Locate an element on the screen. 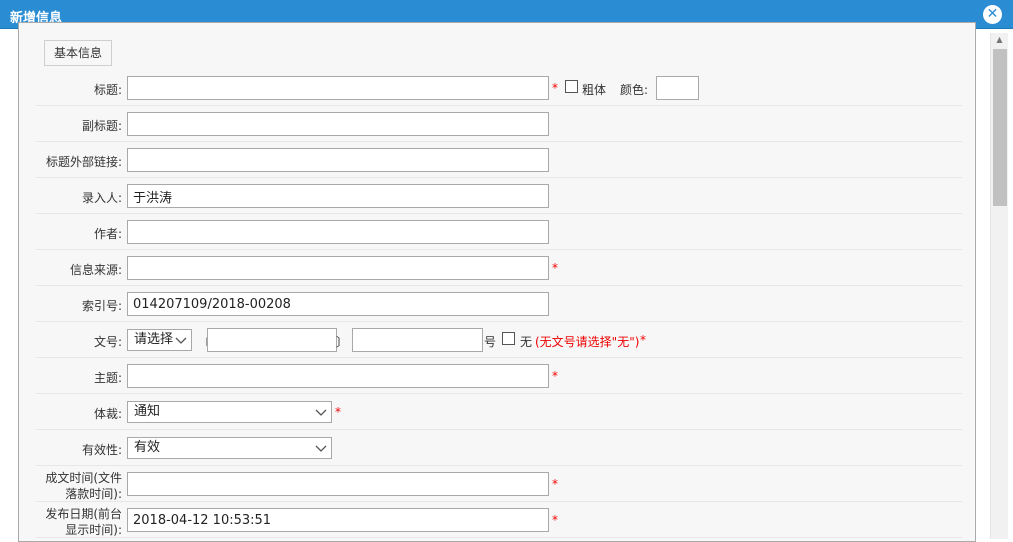 The width and height of the screenshot is (1013, 542). external-link-label: 标题外部链接: is located at coordinates (83, 162).